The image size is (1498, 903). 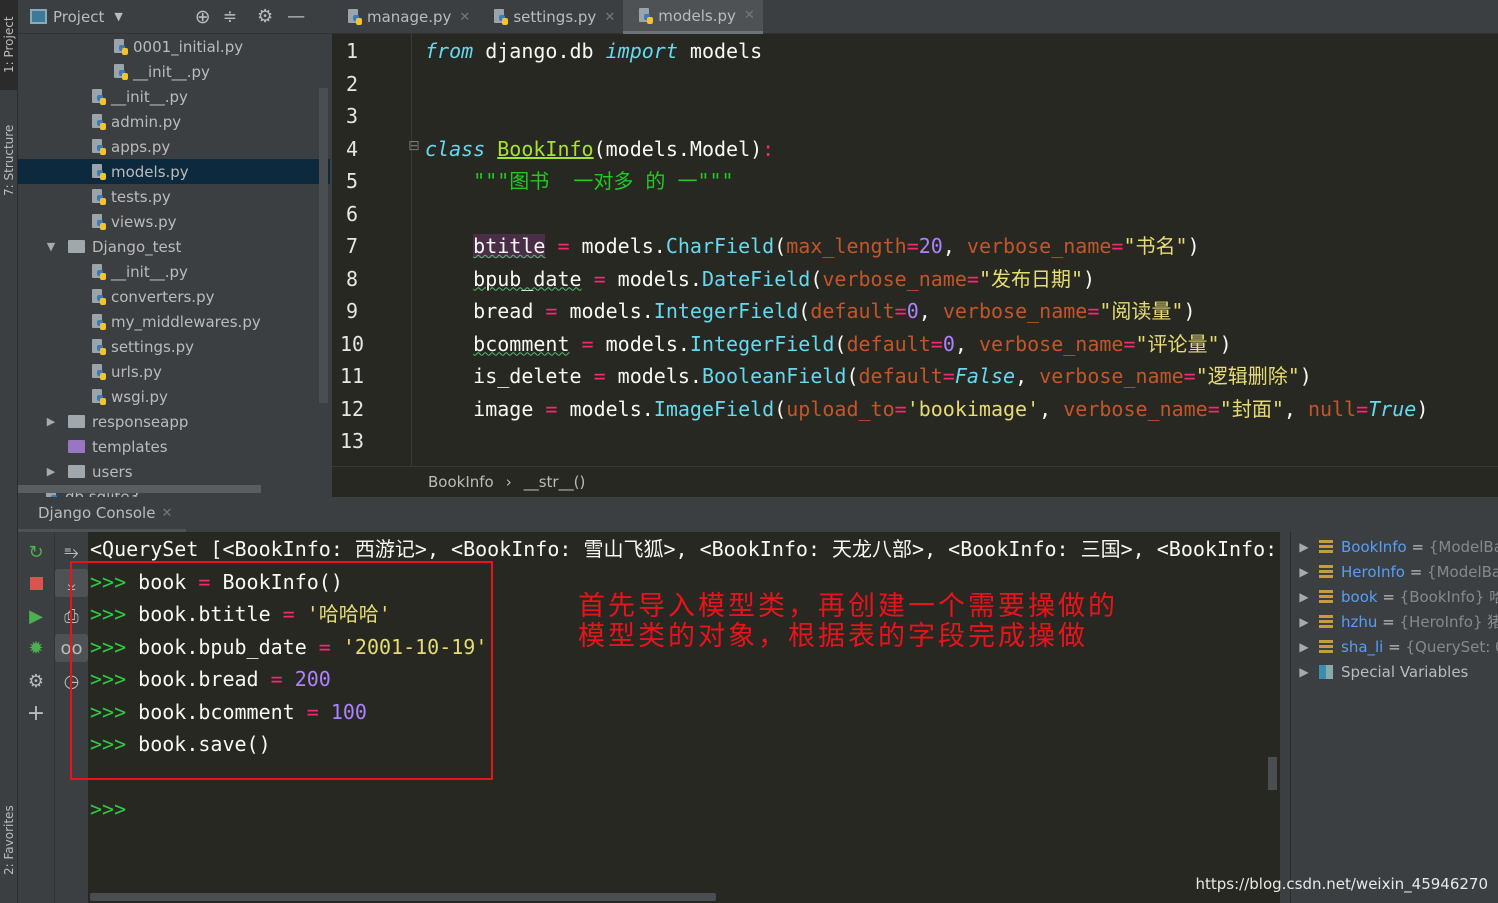 What do you see at coordinates (174, 346) in the screenshot?
I see `tree-item: settings.py` at bounding box center [174, 346].